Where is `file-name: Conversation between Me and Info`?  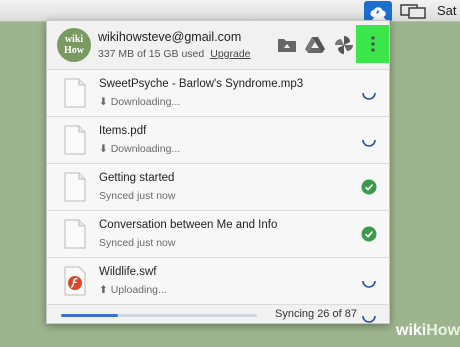
file-name: Conversation between Me and Info is located at coordinates (188, 225).